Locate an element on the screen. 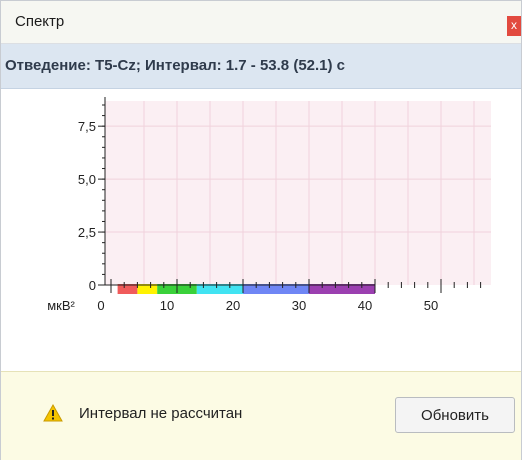 This screenshot has height=460, width=522. x-tick-label: 20 is located at coordinates (233, 305).